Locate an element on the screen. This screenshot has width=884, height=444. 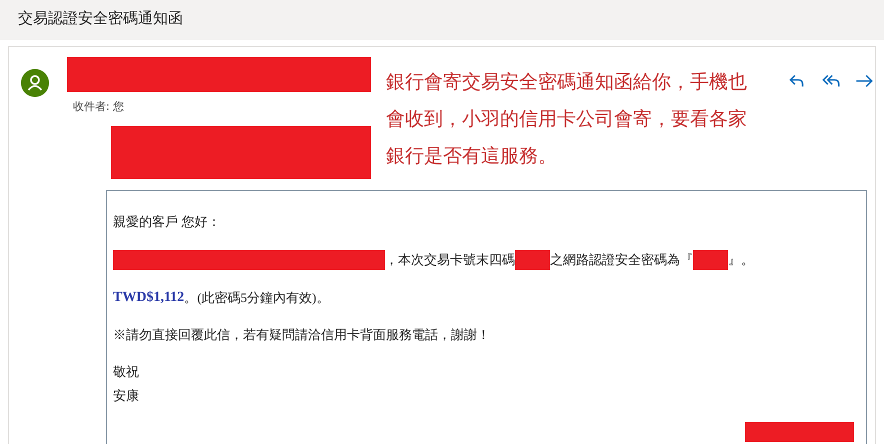
body-text: 親愛的客戶 您好： is located at coordinates (166, 222).